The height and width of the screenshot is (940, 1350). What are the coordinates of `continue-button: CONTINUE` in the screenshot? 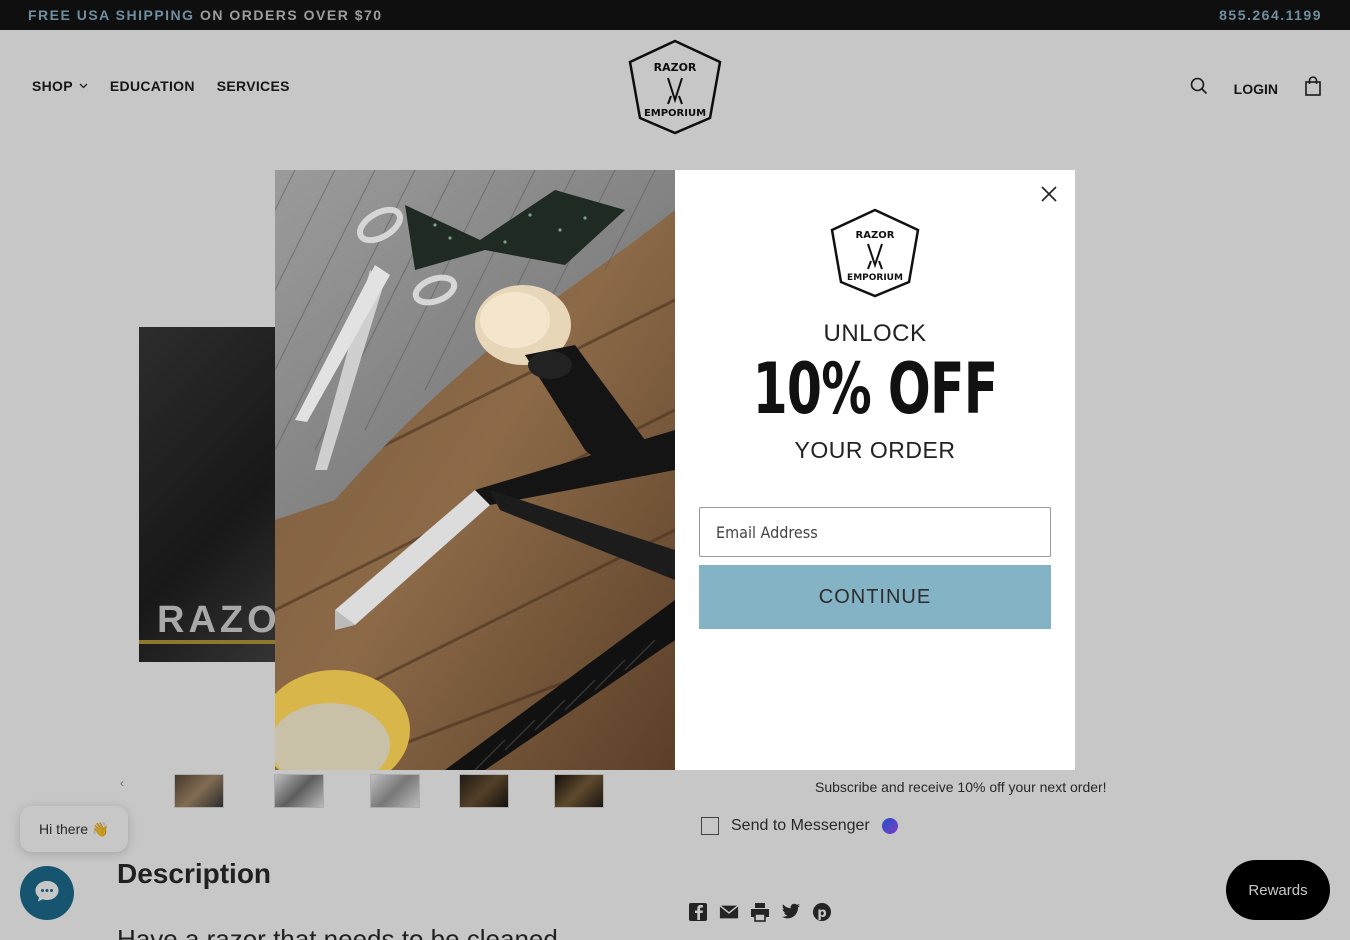 It's located at (875, 597).